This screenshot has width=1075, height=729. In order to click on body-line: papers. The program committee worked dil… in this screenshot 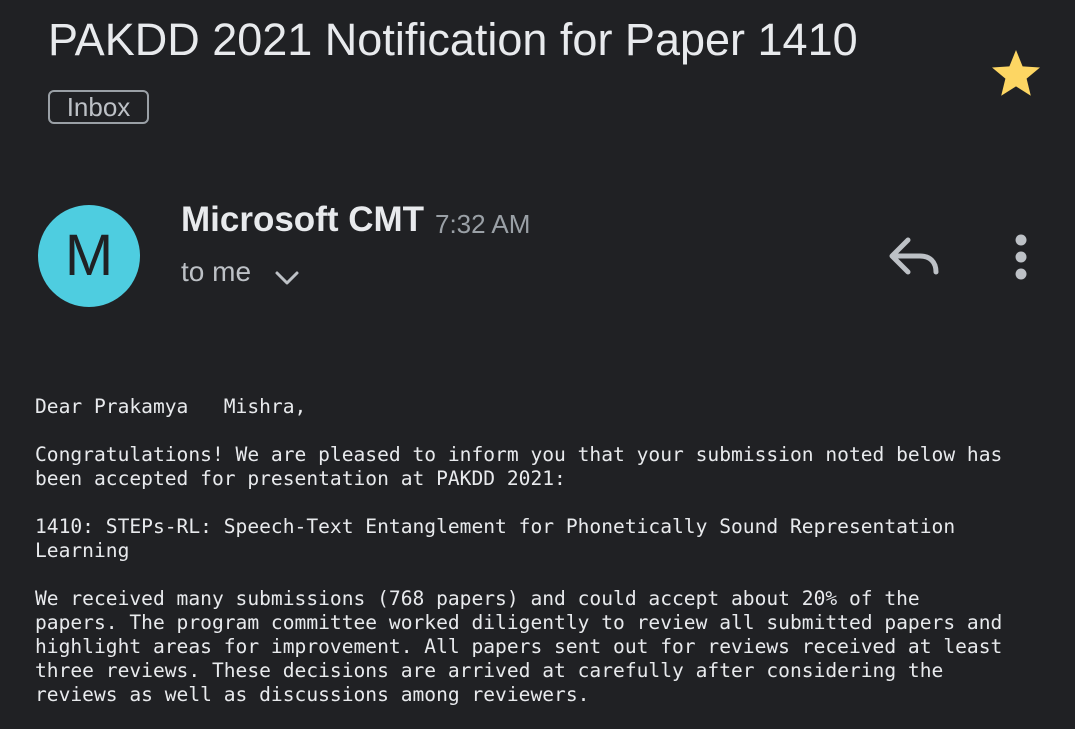, I will do `click(519, 622)`.